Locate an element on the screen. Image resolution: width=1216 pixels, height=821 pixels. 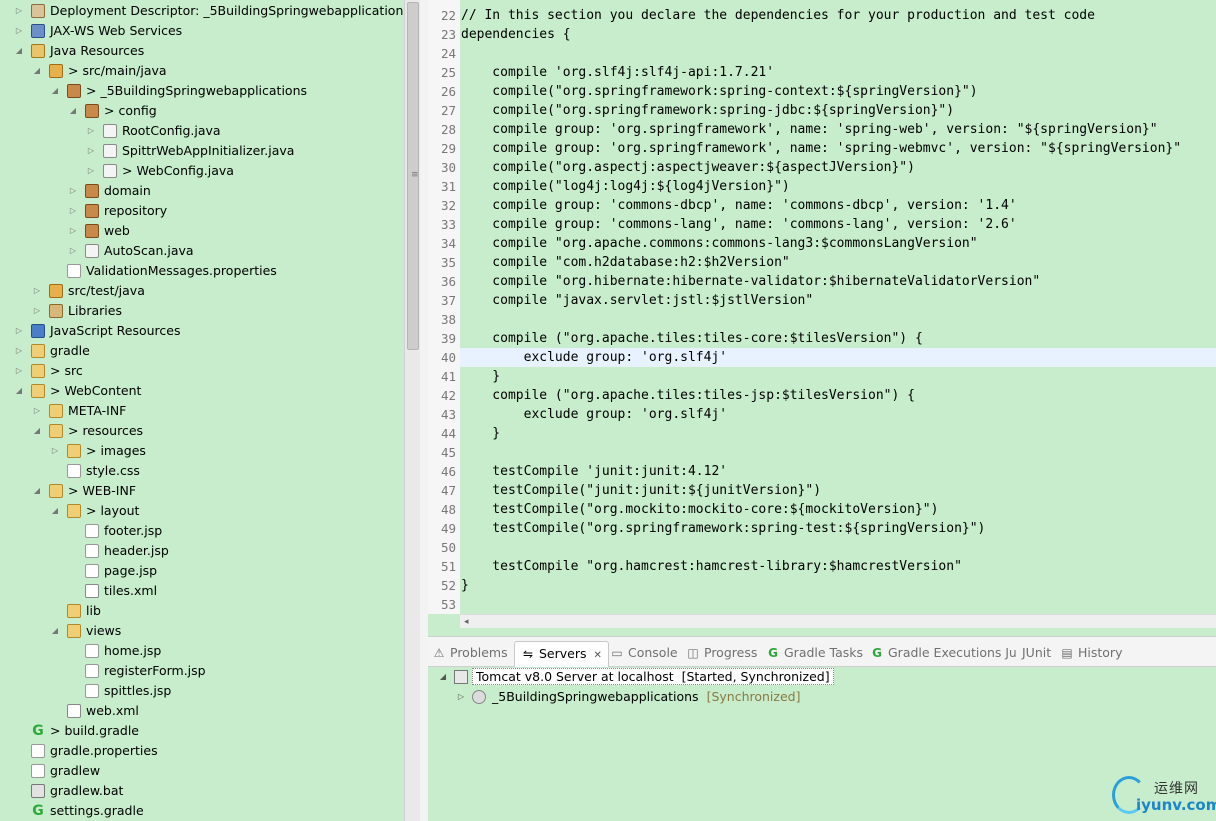
tree-item: web.xml is located at coordinates (202, 711).